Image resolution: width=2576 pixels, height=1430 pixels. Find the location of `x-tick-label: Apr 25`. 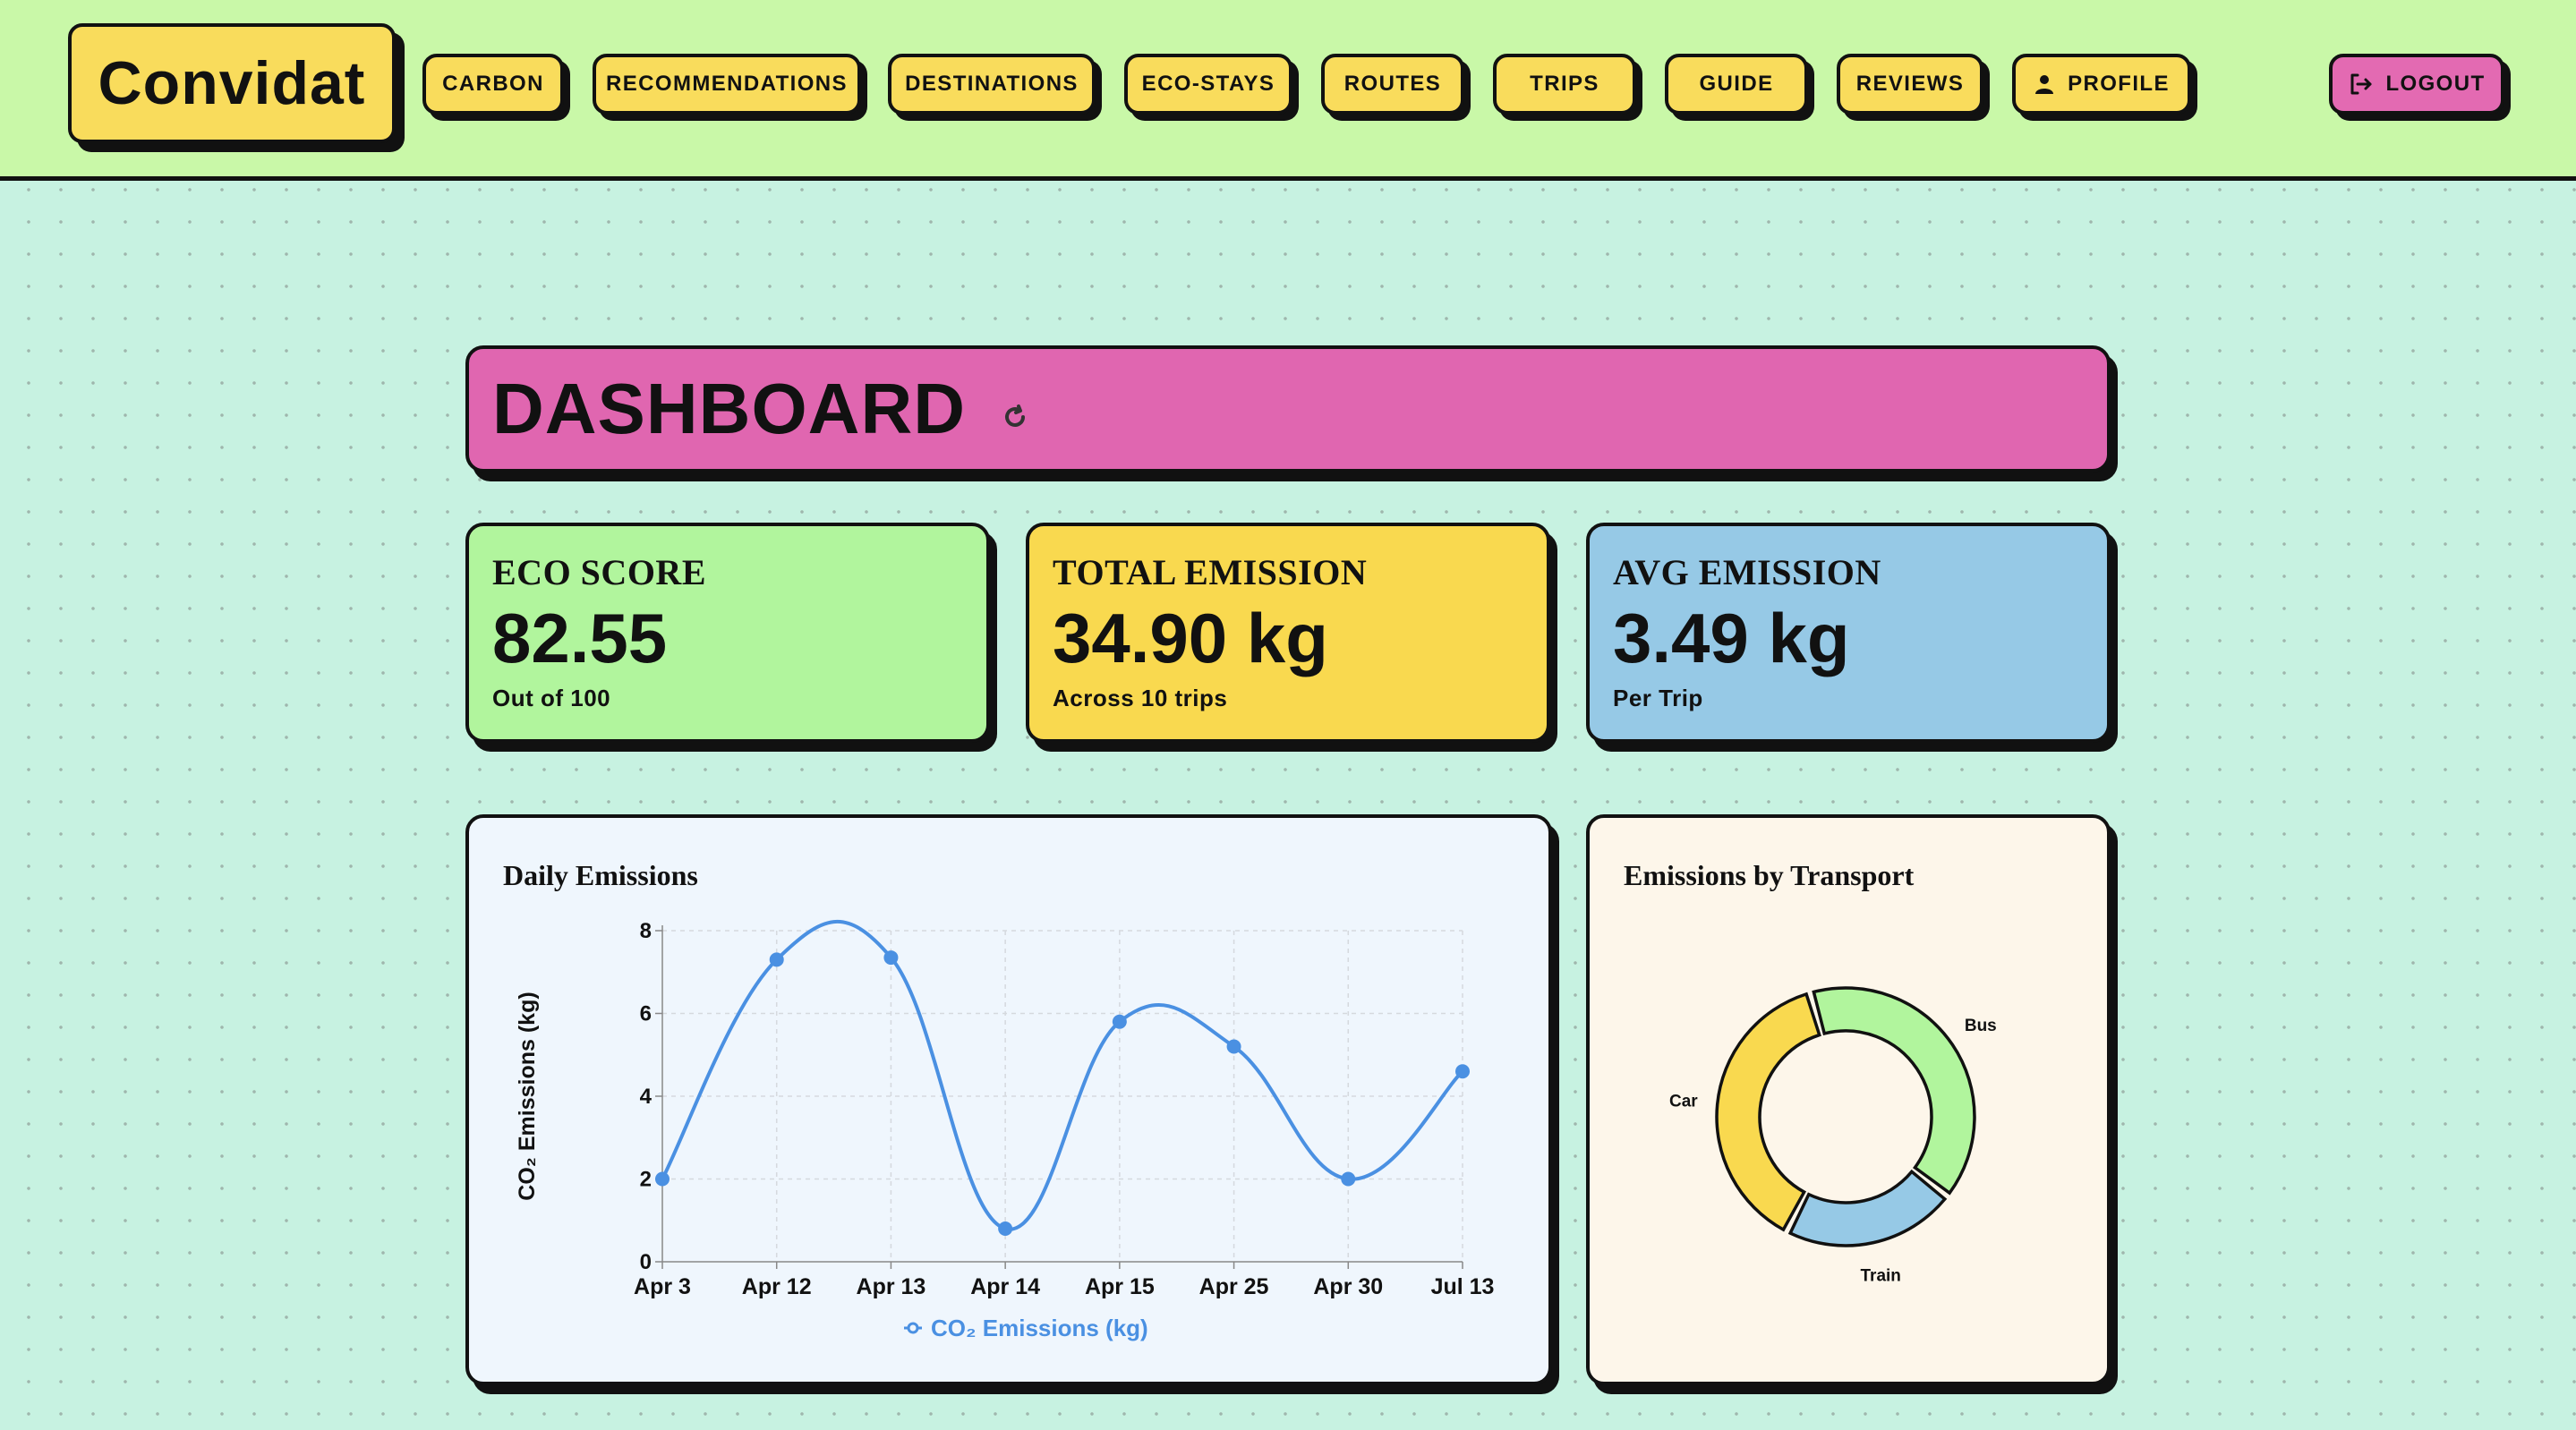

x-tick-label: Apr 25 is located at coordinates (1234, 1287).